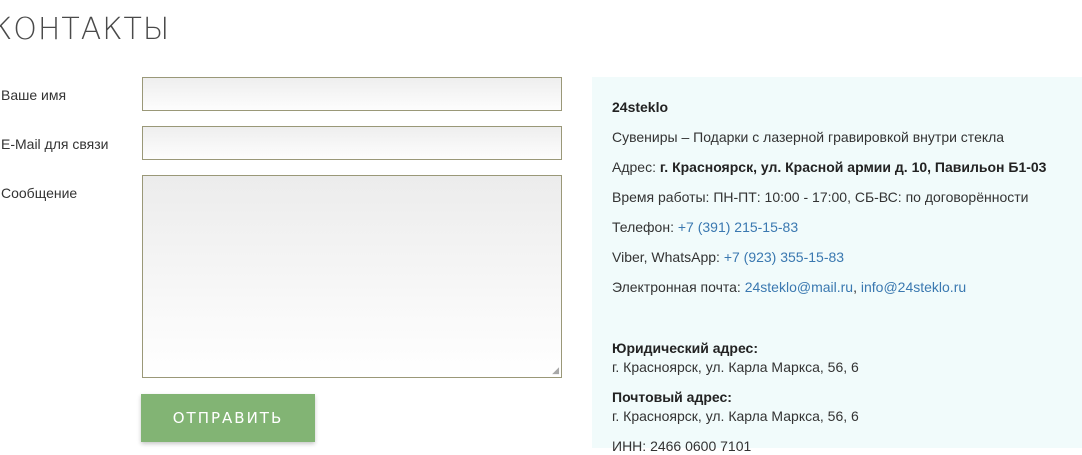 This screenshot has height=455, width=1082. What do you see at coordinates (738, 227) in the screenshot?
I see `phone-link: +7 (391) 215-15-83` at bounding box center [738, 227].